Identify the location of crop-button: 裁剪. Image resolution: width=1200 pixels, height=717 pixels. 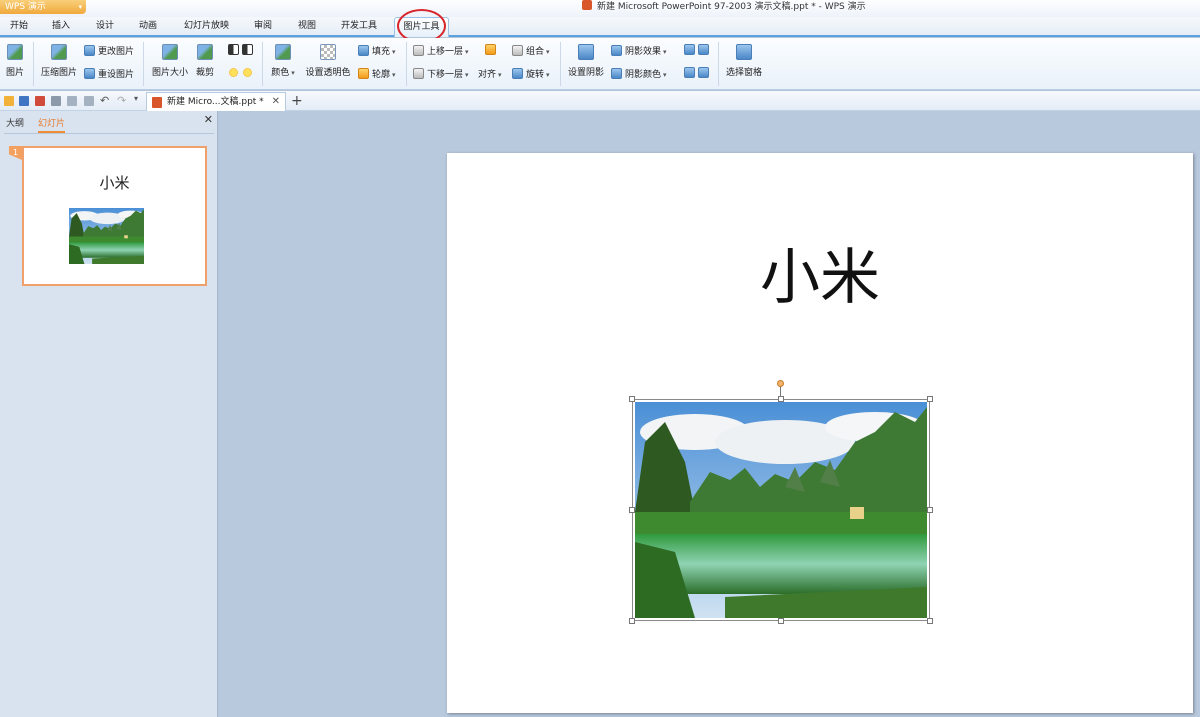
(205, 61).